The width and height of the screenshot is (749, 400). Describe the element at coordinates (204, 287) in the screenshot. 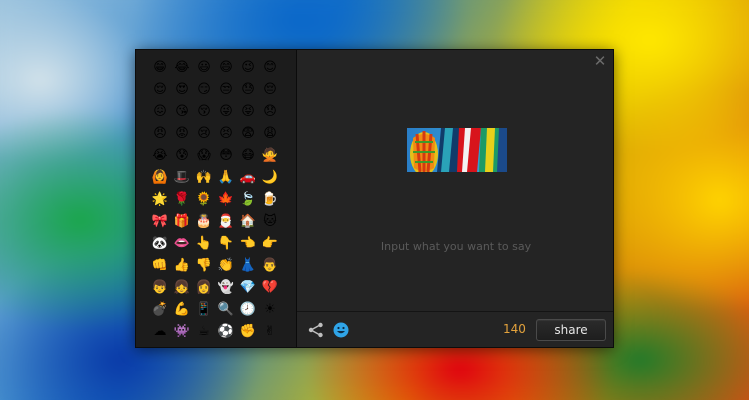

I see `emoji-item: 👩` at that location.